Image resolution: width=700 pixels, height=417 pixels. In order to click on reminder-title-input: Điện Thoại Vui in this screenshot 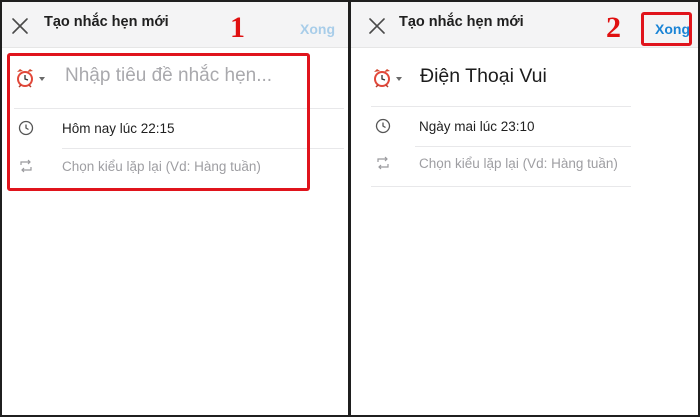, I will do `click(483, 76)`.